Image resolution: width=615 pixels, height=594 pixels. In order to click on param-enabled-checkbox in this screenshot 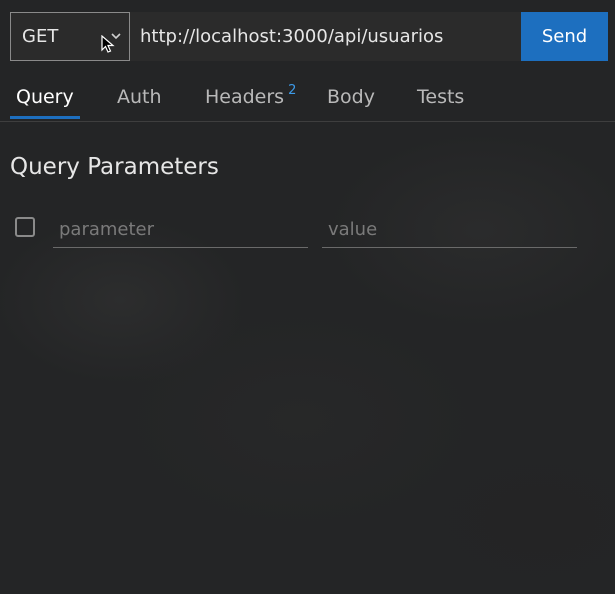, I will do `click(25, 227)`.